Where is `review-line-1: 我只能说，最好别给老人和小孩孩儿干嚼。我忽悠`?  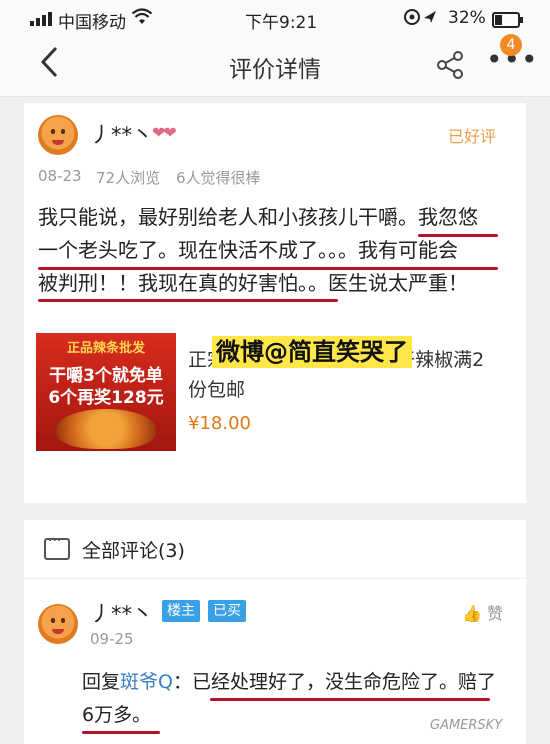 review-line-1: 我只能说，最好别给老人和小孩孩儿干嚼。我忽悠 is located at coordinates (258, 217).